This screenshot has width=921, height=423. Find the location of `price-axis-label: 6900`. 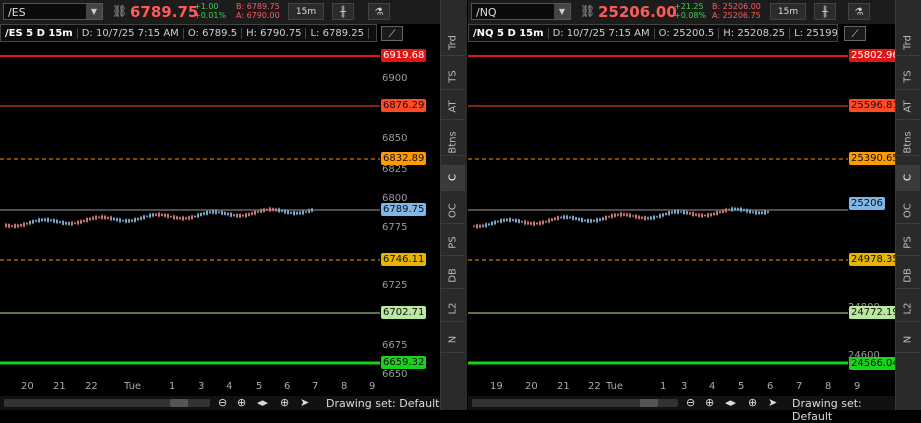

price-axis-label: 6900 is located at coordinates (395, 78).